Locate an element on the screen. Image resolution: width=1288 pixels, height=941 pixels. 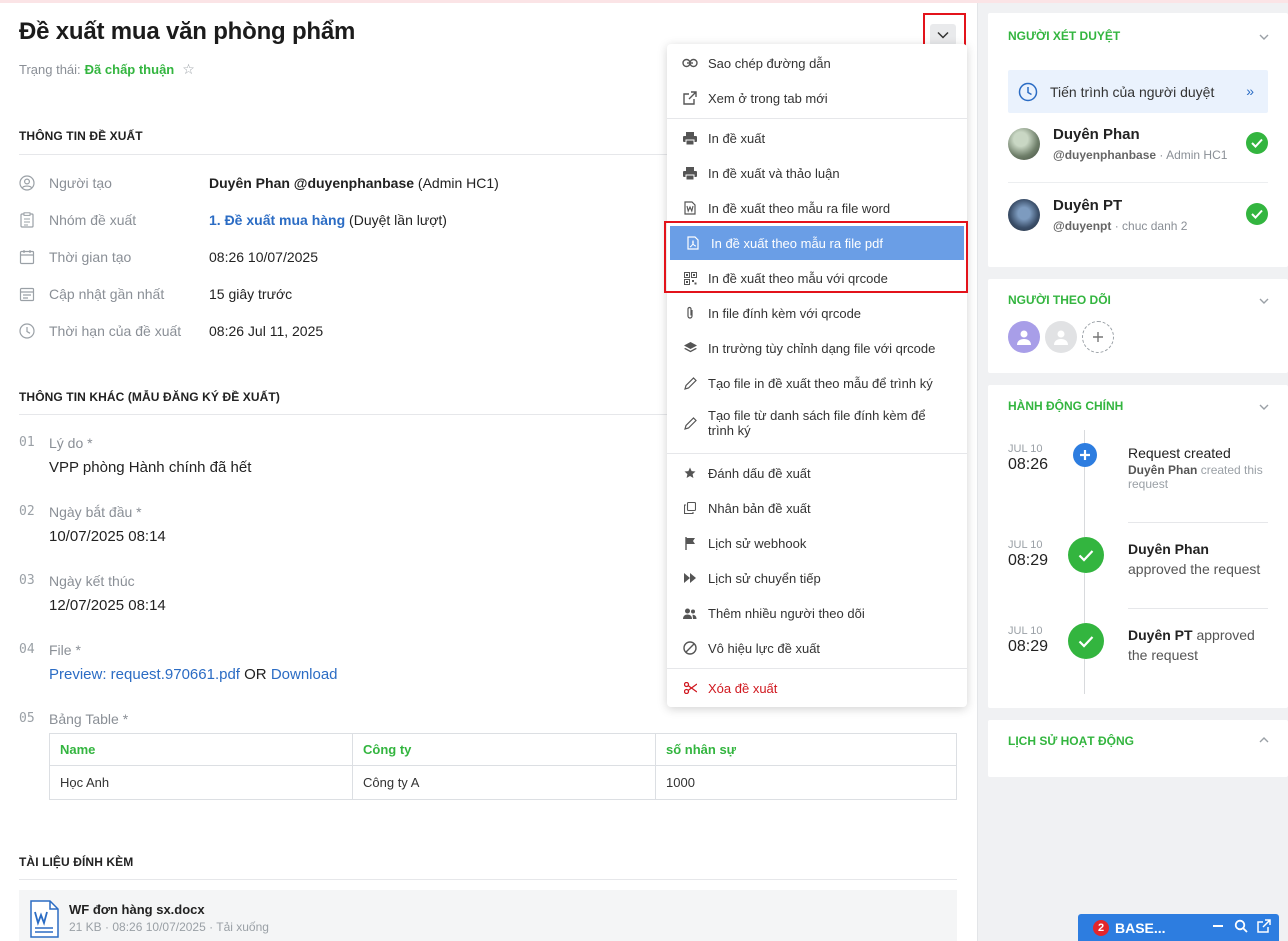
menu-item-label: Xem ở trong tab mới is located at coordinates (768, 98).